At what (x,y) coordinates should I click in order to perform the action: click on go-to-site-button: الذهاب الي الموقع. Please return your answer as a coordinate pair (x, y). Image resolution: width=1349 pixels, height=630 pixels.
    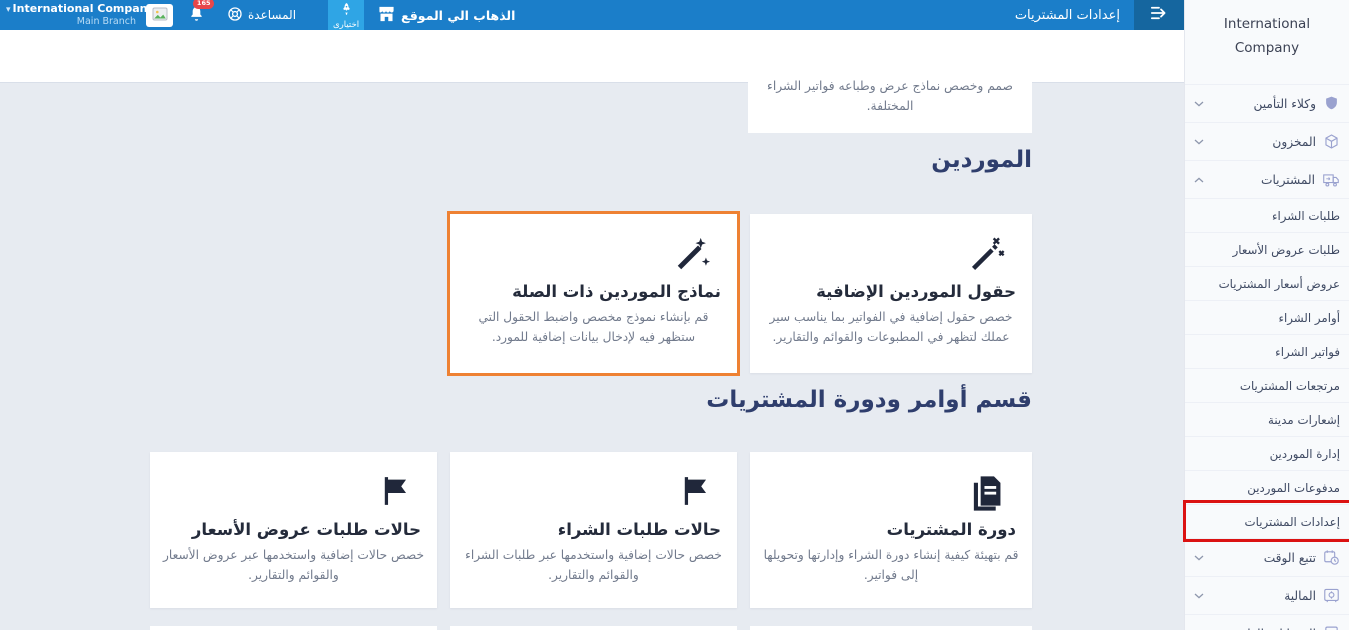
    Looking at the image, I should click on (446, 15).